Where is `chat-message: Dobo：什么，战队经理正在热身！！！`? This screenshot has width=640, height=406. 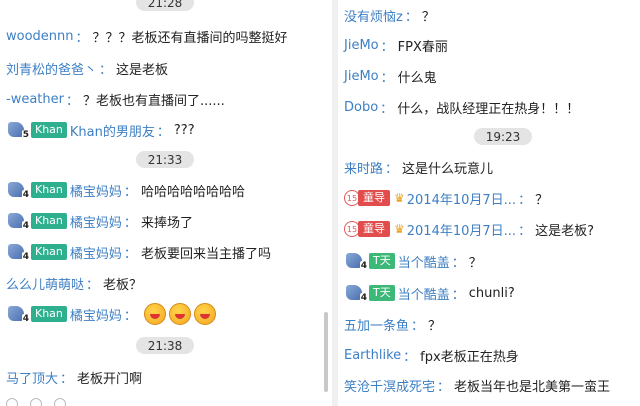 chat-message: Dobo：什么，战队经理正在热身！！！ is located at coordinates (461, 107).